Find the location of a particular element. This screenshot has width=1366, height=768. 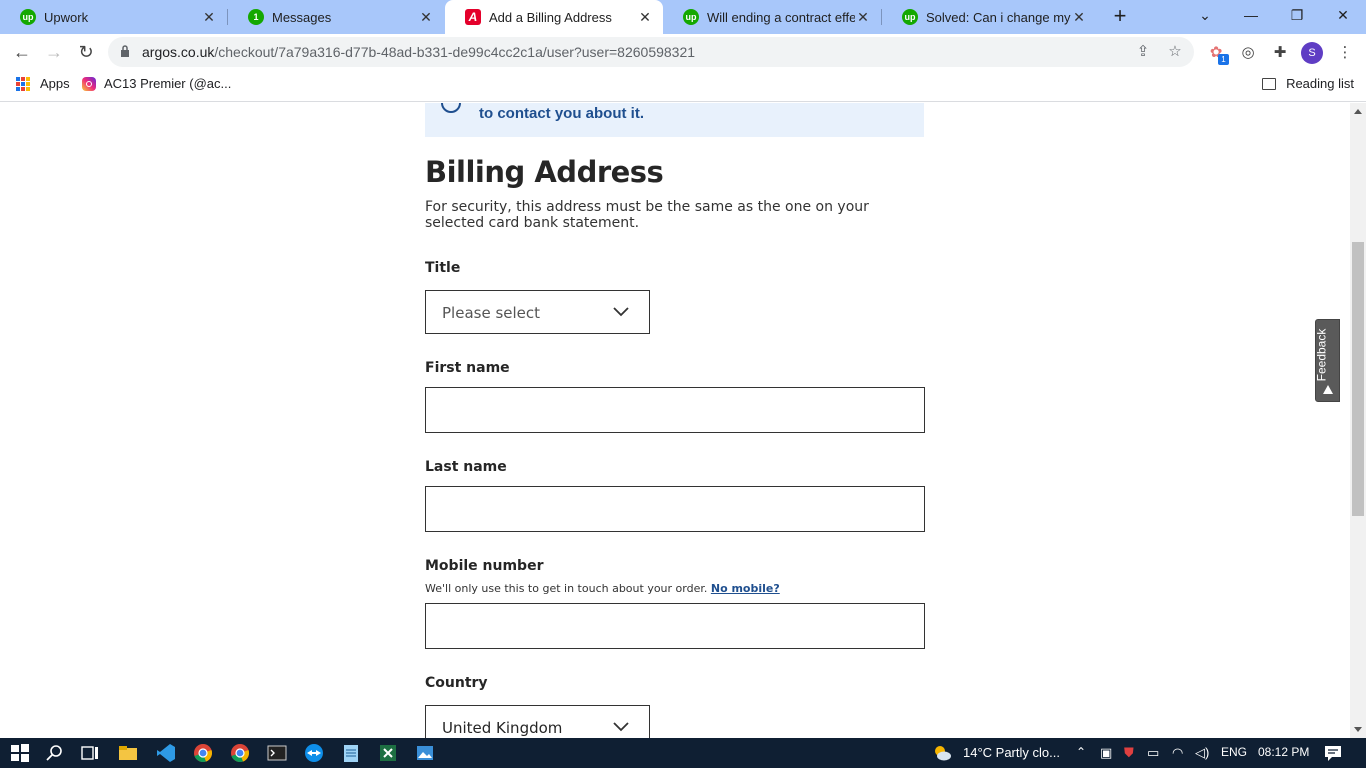

search-icon is located at coordinates (55, 753).